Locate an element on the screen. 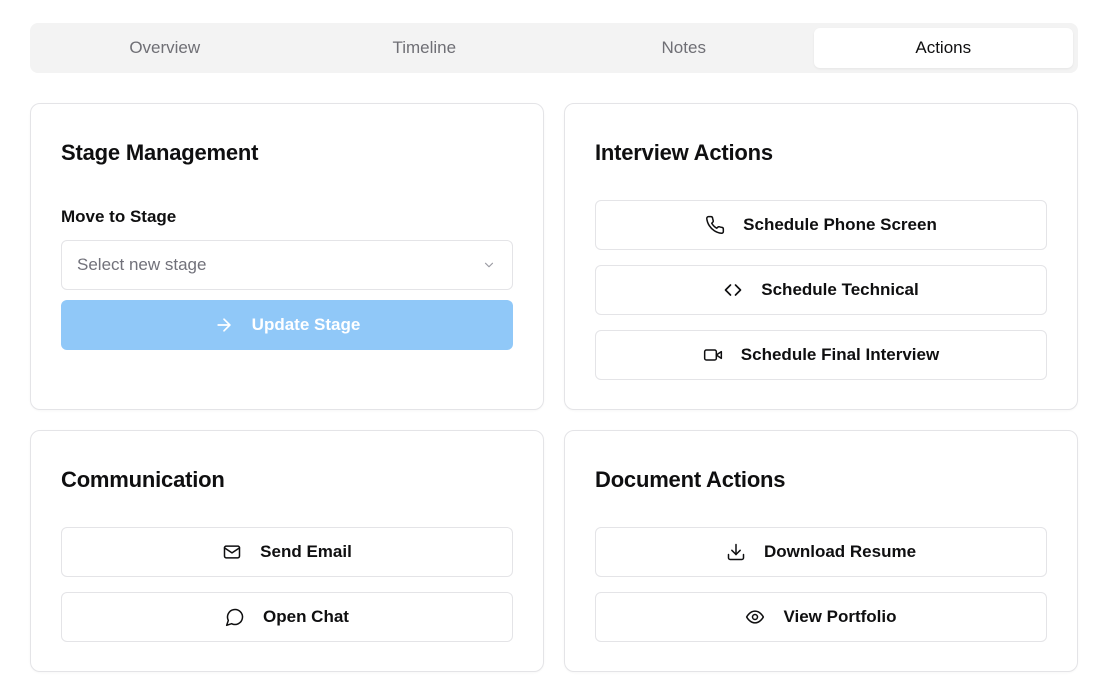 The height and width of the screenshot is (692, 1105). tab-overview: Overview is located at coordinates (165, 48).